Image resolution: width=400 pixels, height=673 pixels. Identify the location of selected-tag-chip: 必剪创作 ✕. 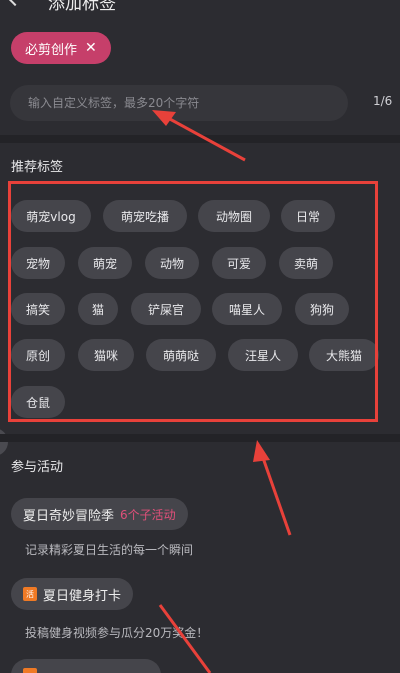
(61, 48).